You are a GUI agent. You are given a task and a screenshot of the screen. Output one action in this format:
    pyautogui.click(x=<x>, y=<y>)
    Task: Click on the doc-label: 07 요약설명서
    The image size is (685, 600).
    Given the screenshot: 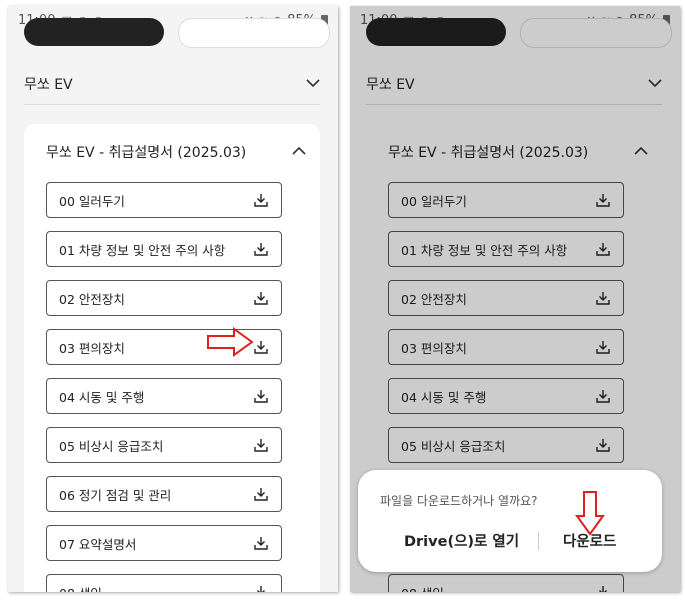 What is the action you would take?
    pyautogui.click(x=98, y=544)
    